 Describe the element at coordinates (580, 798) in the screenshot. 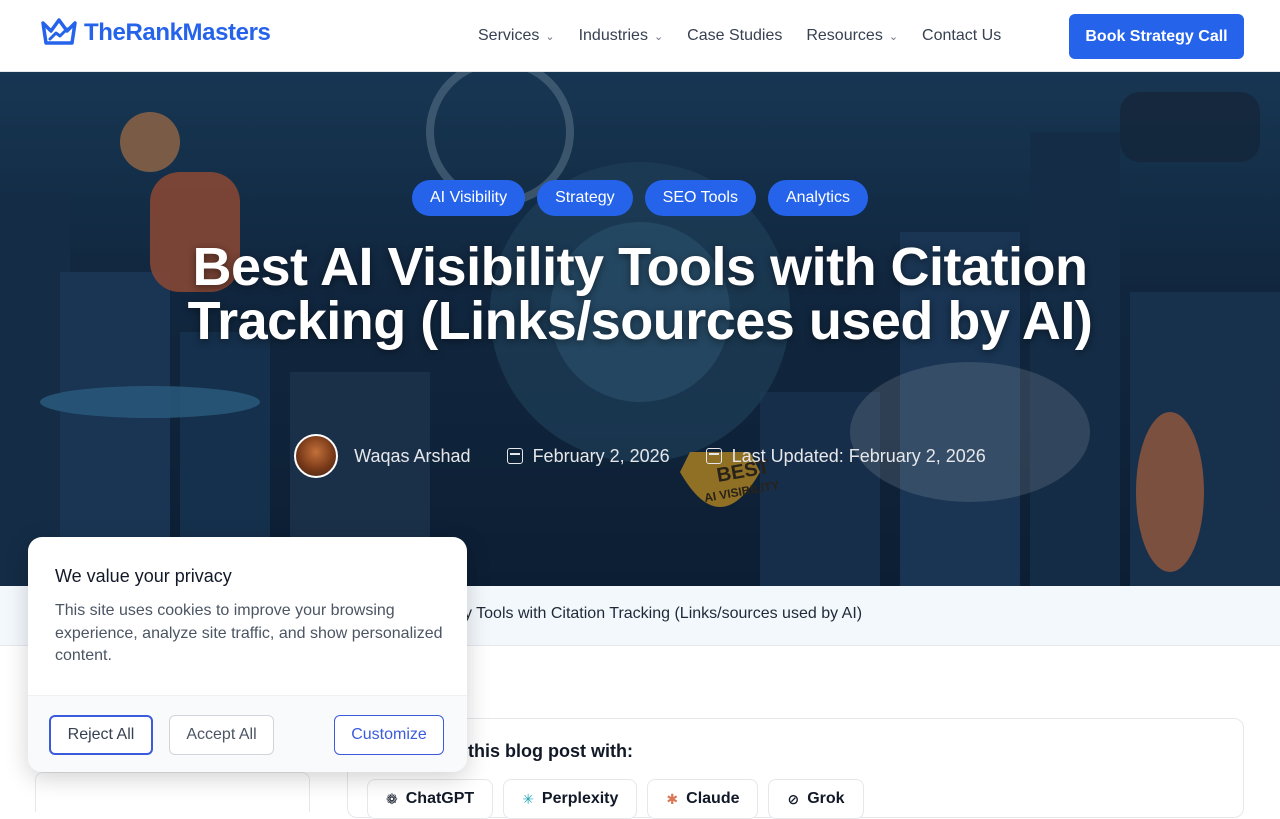

I see `perplexity-label: Perplexity` at that location.